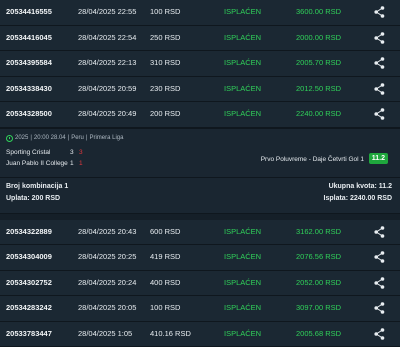 This screenshot has height=347, width=400. What do you see at coordinates (107, 63) in the screenshot?
I see `ticket-date: 28/04/2025 22:13` at bounding box center [107, 63].